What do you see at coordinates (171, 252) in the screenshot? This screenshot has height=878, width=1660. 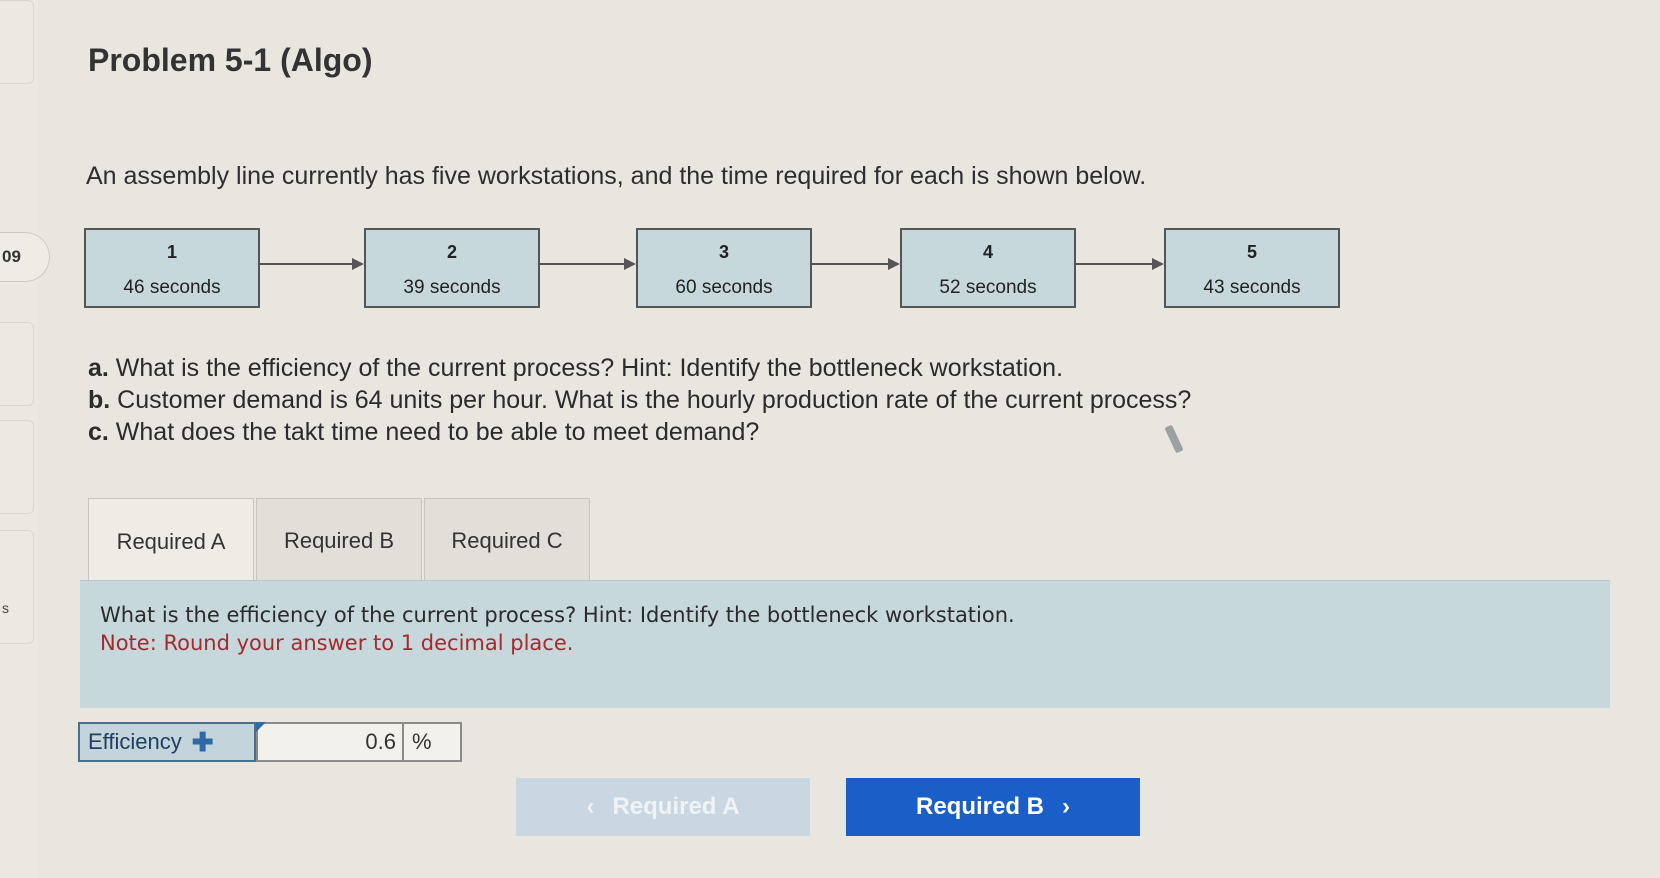 I see `workstation-number: 1` at bounding box center [171, 252].